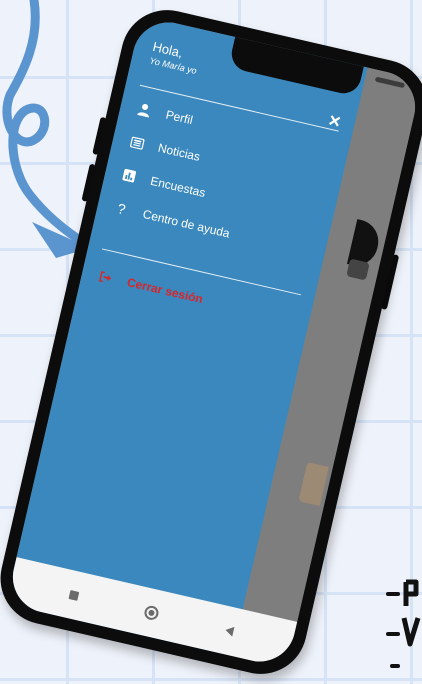 The height and width of the screenshot is (684, 422). What do you see at coordinates (229, 631) in the screenshot?
I see `back-button` at bounding box center [229, 631].